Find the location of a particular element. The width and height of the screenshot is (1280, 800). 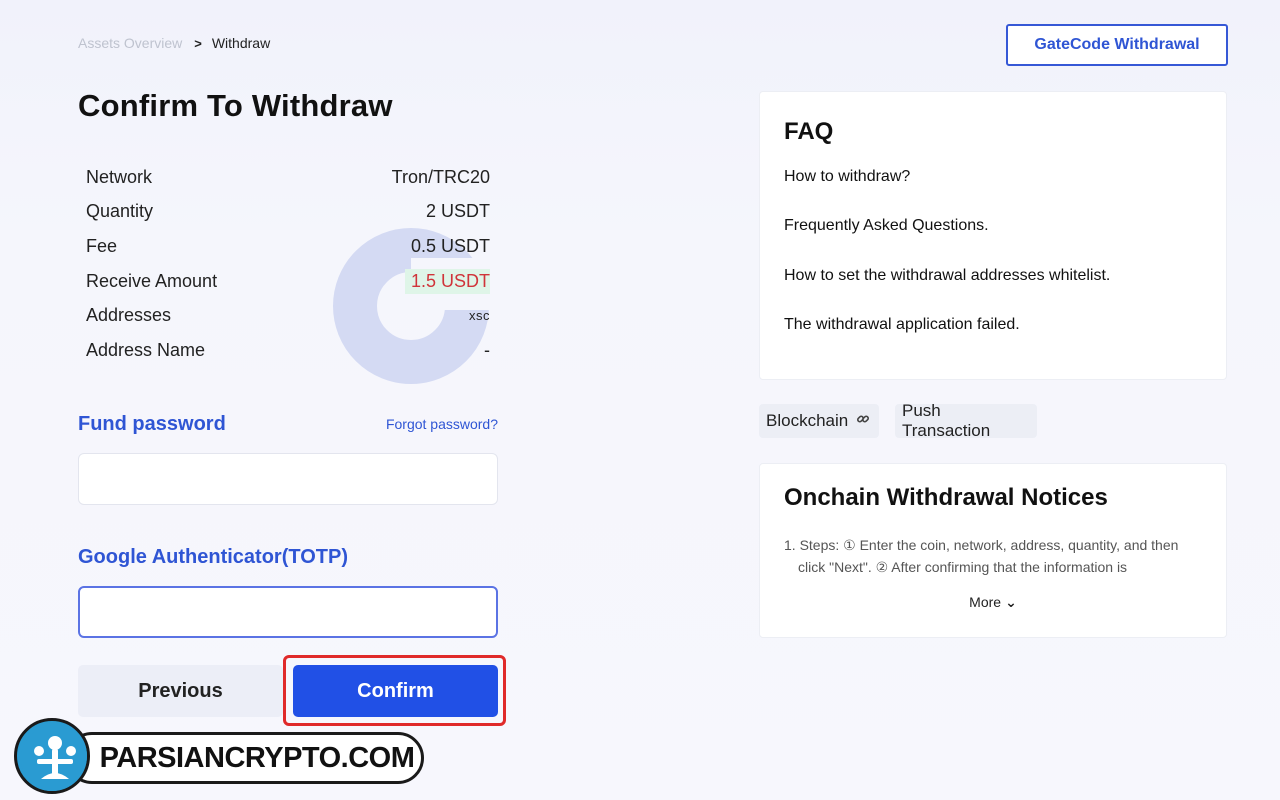

detail-row-receive-amount: Receive Amount 1.5 USDT is located at coordinates (288, 281).